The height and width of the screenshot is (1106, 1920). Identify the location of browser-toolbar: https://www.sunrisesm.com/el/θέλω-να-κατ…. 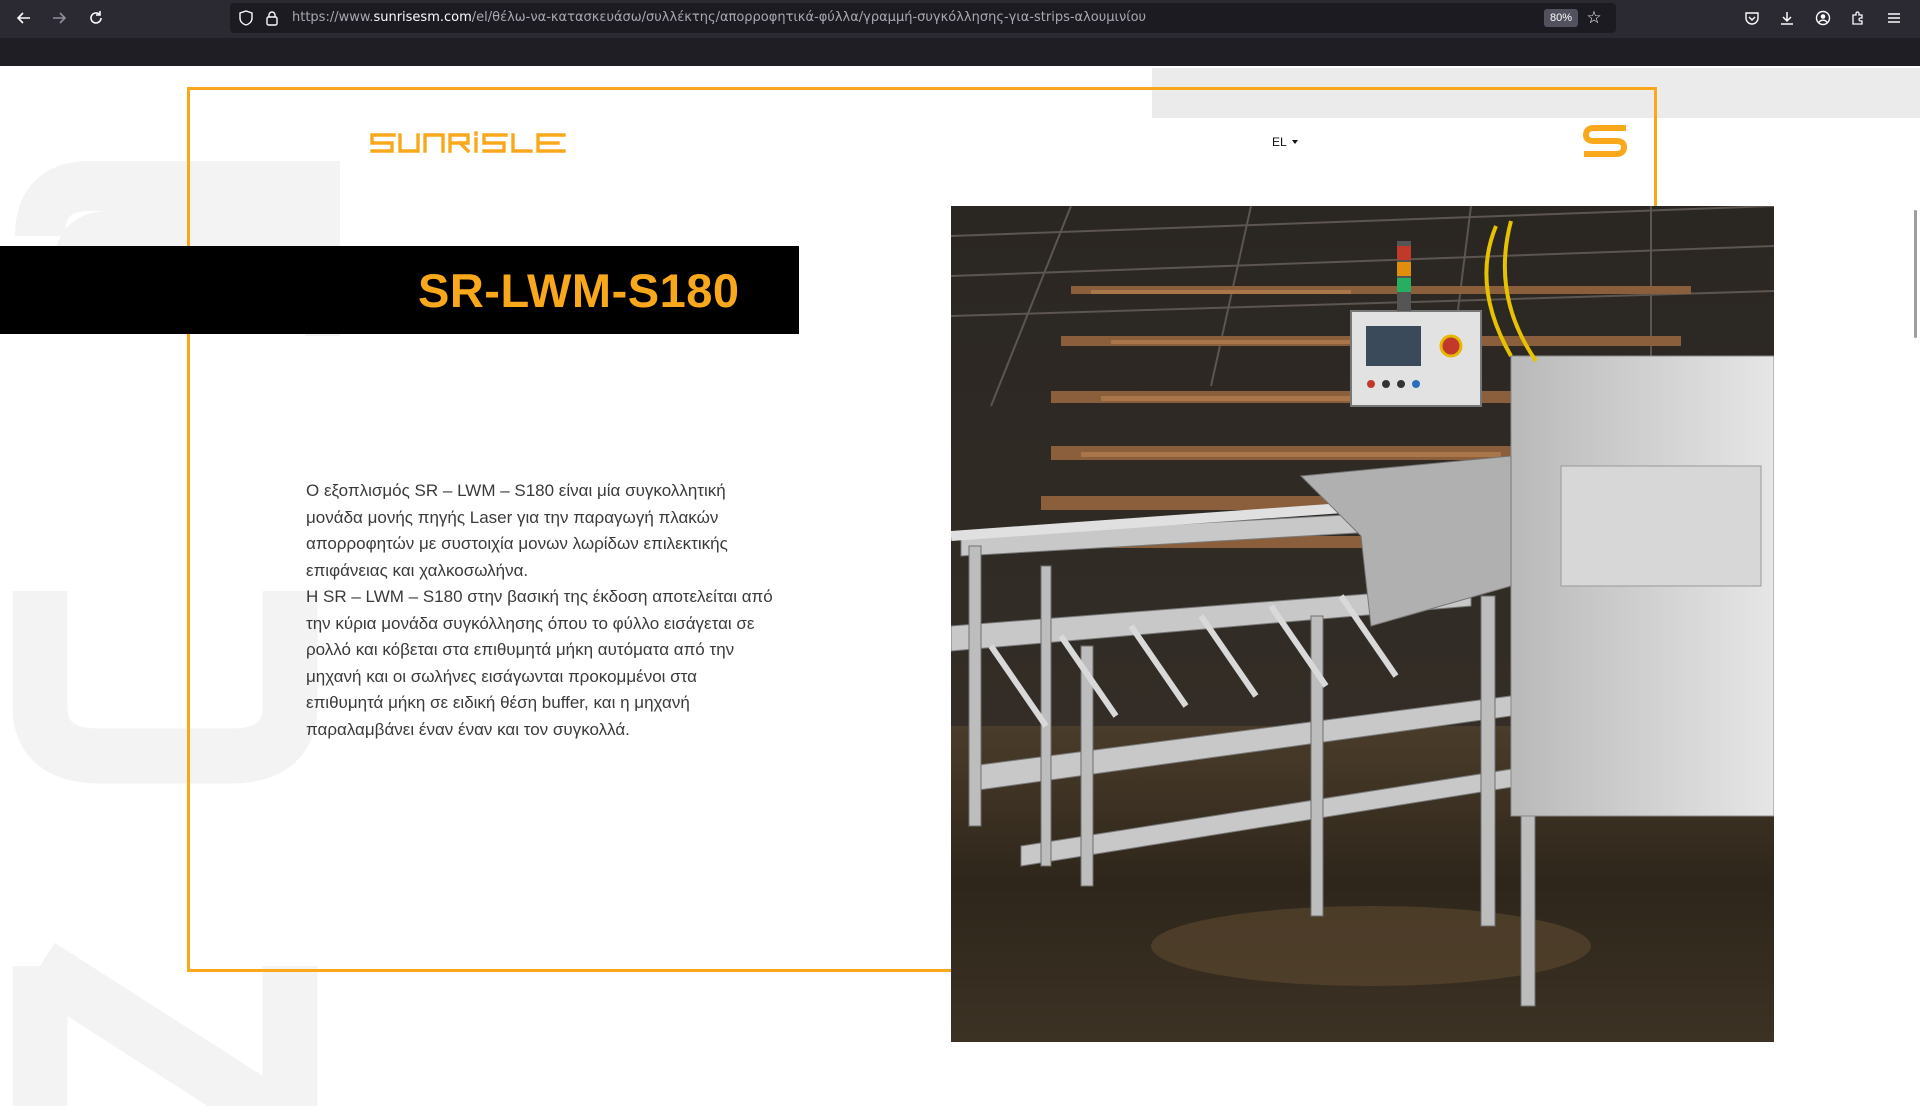
(960, 33).